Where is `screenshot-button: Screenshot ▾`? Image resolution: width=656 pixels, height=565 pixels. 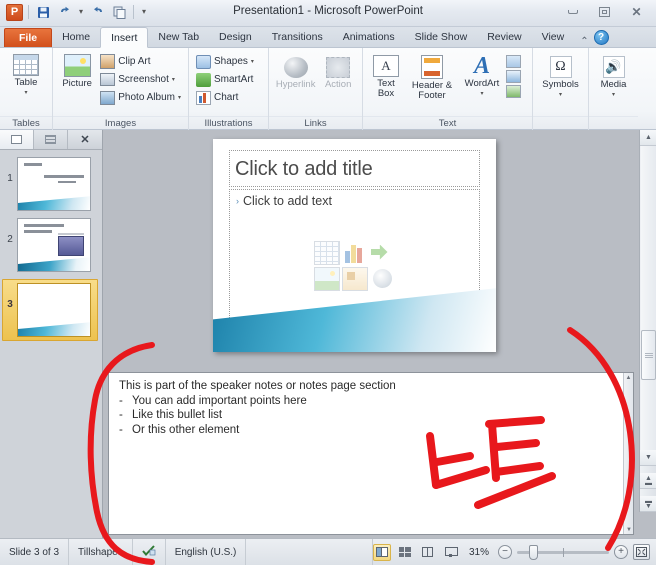
screenshot-button: Screenshot ▾ is located at coordinates (140, 79).